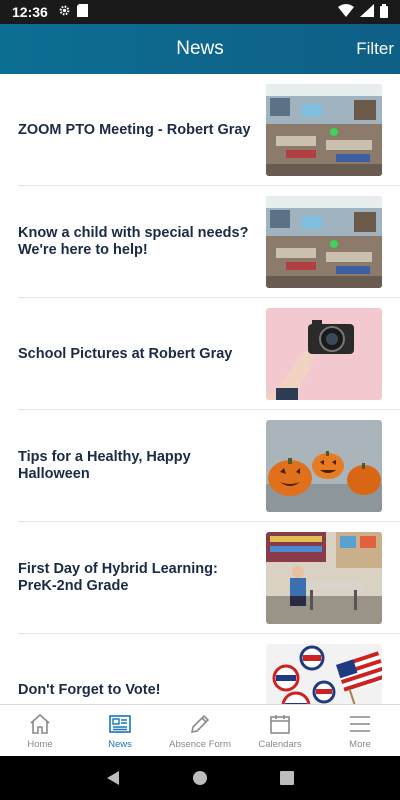 This screenshot has width=400, height=800. What do you see at coordinates (104, 465) in the screenshot?
I see `news-title: Tips for a Healthy, Happy Halloween` at bounding box center [104, 465].